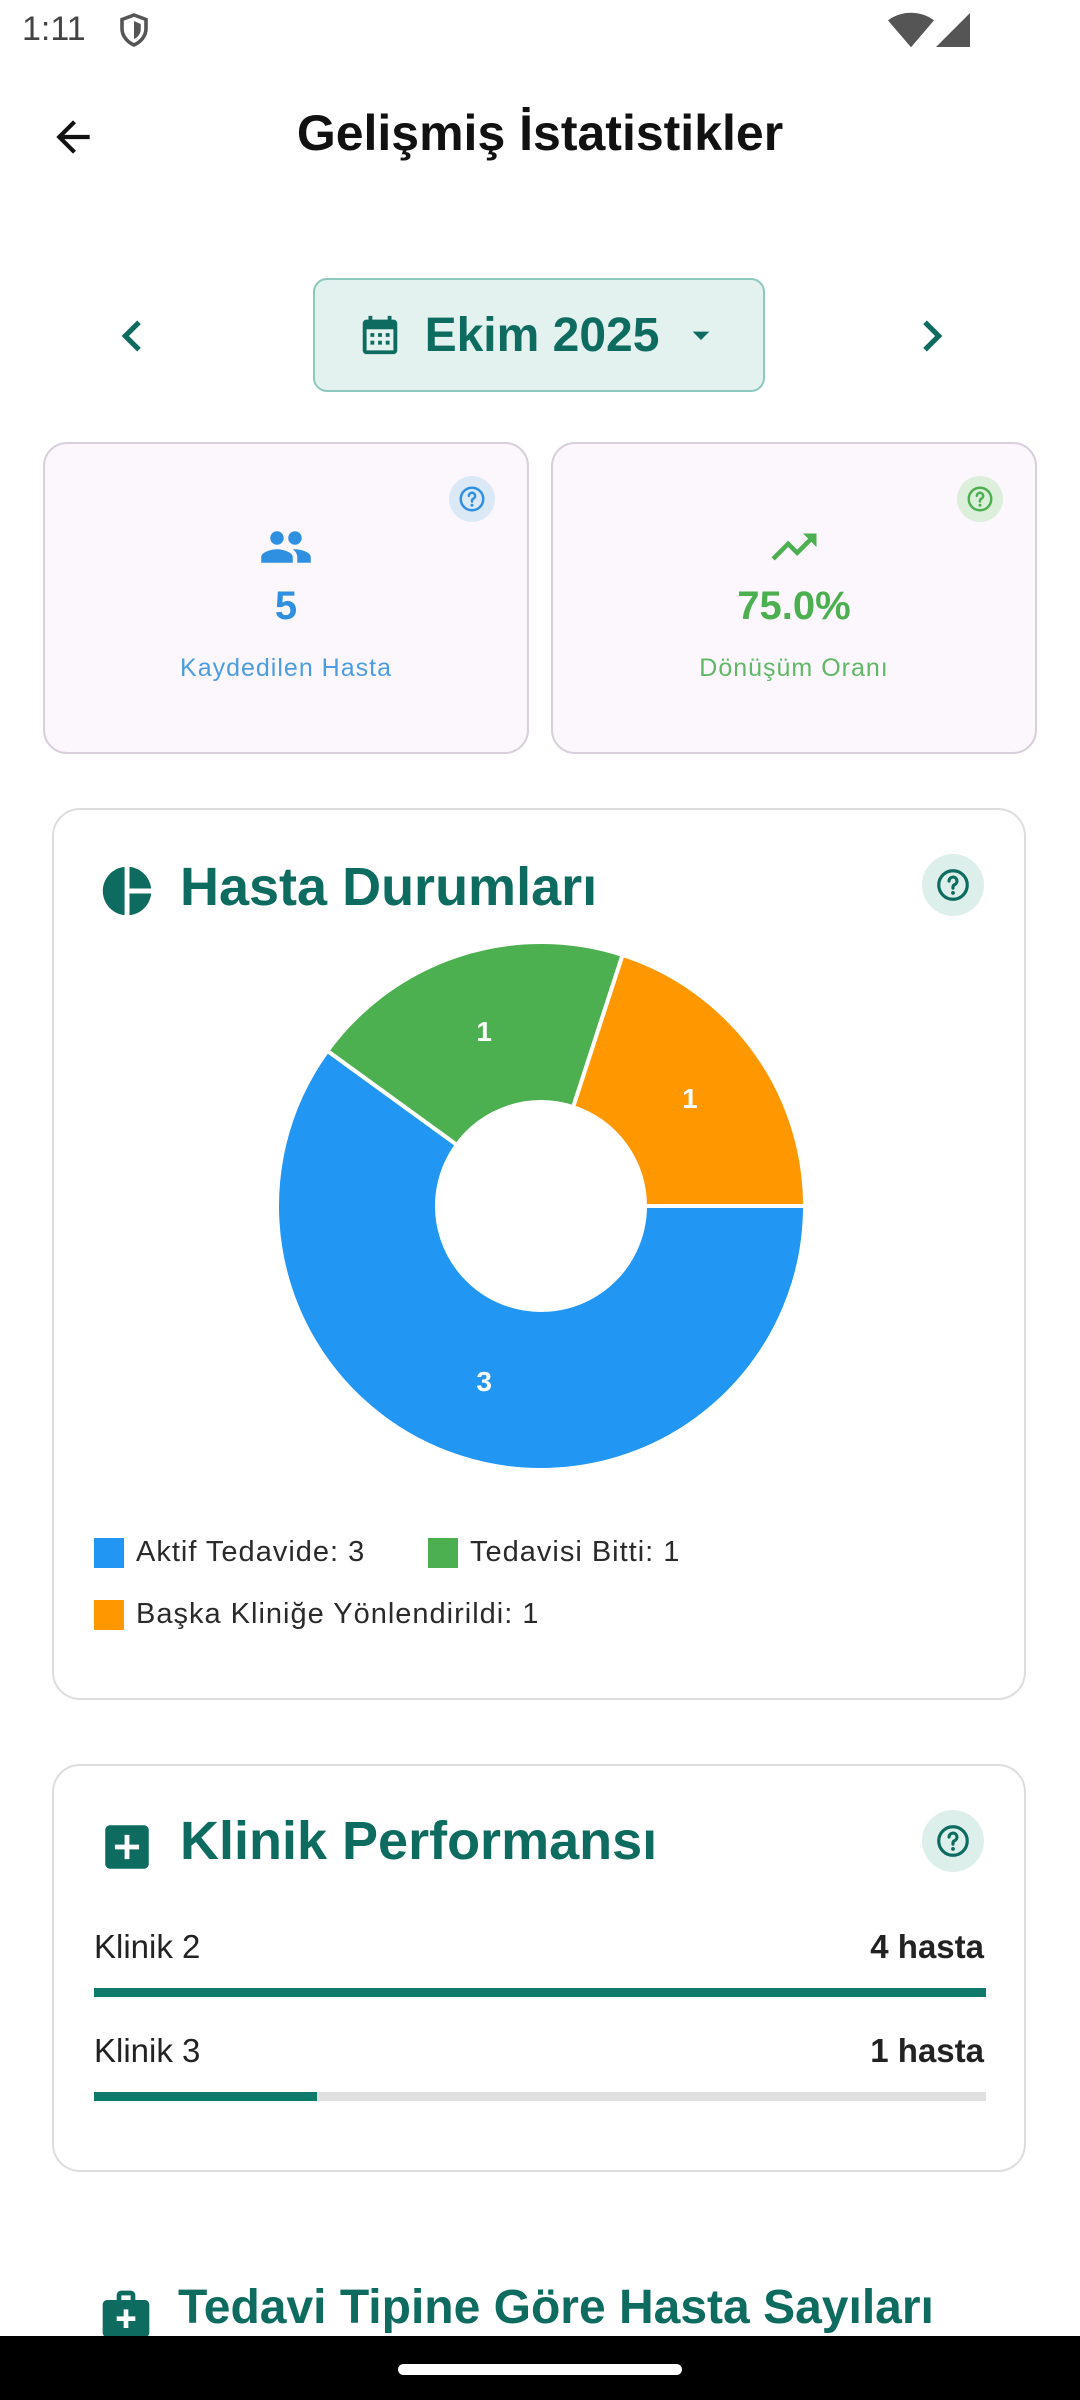 This screenshot has width=1080, height=2400. I want to click on people-icon, so click(286, 547).